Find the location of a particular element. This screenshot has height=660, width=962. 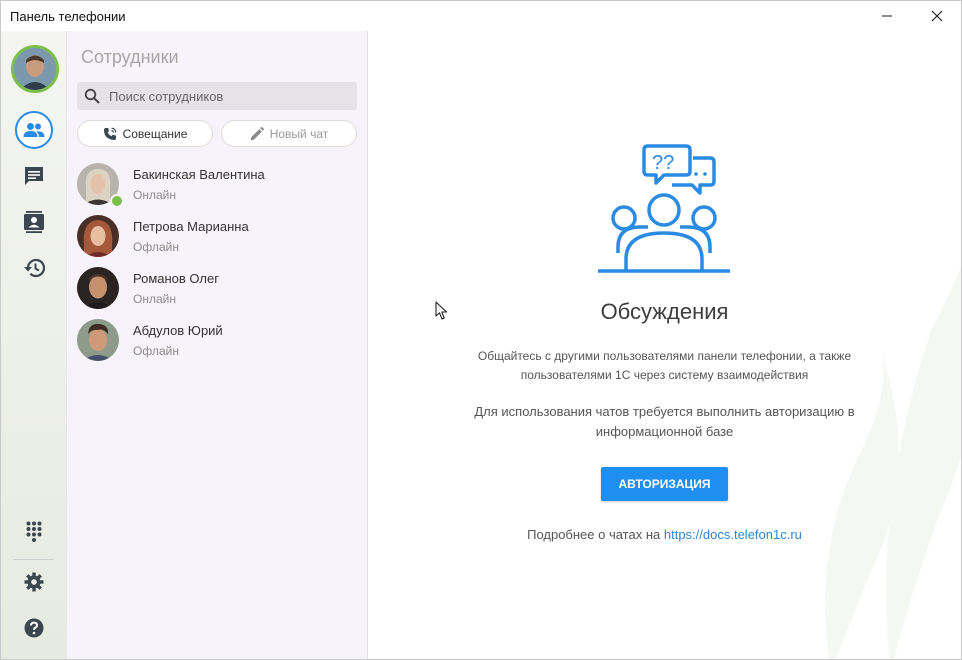

search-input is located at coordinates (229, 96).